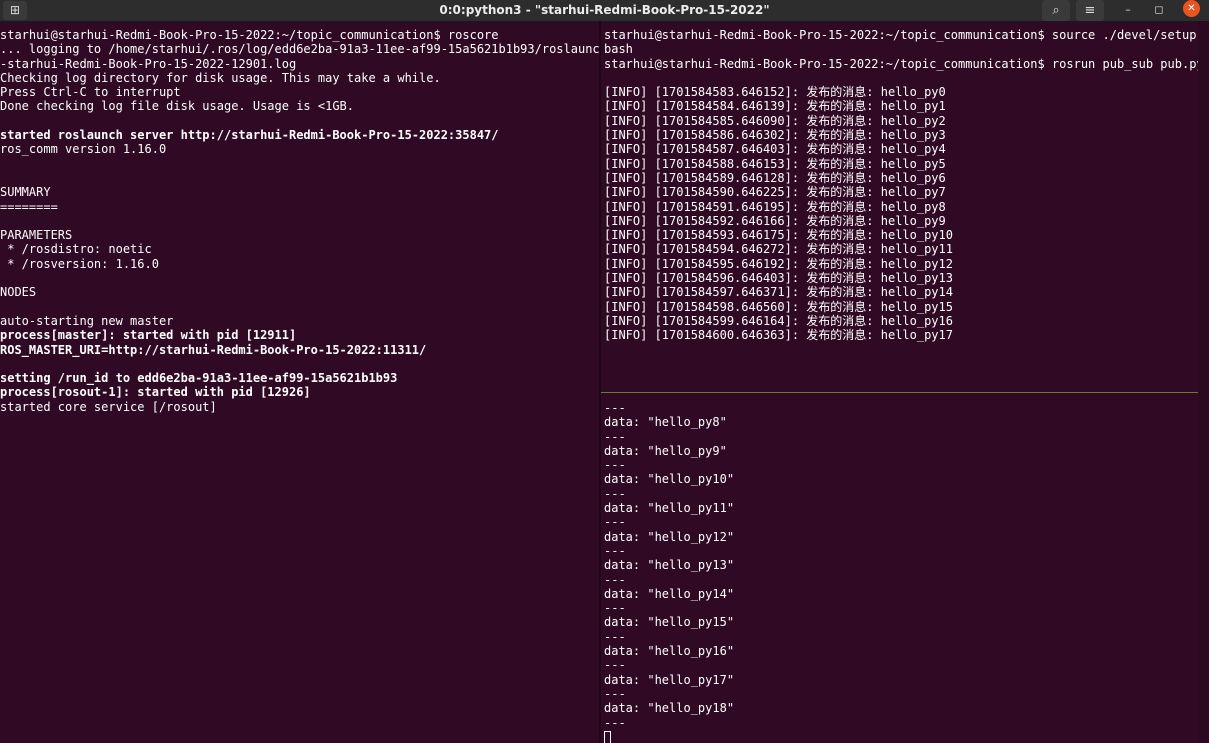 This screenshot has height=743, width=1209. Describe the element at coordinates (90, 92) in the screenshot. I see `terminal-line: Press Ctrl-C to interrupt` at that location.